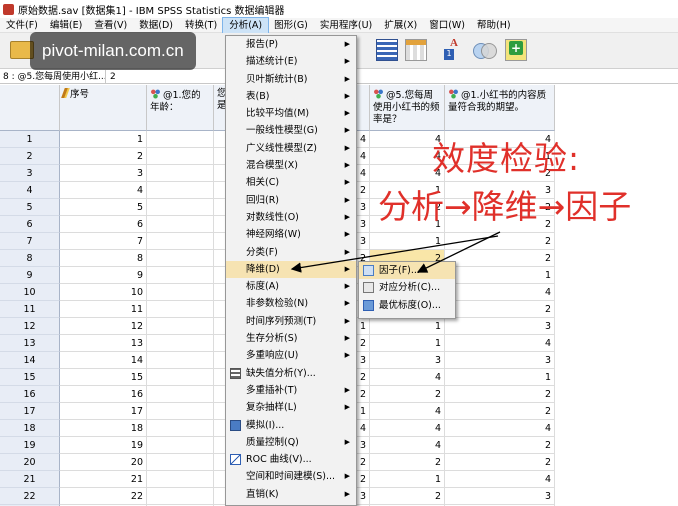 The width and height of the screenshot is (678, 506). What do you see at coordinates (103, 108) in the screenshot?
I see `column-header: 序号` at bounding box center [103, 108].